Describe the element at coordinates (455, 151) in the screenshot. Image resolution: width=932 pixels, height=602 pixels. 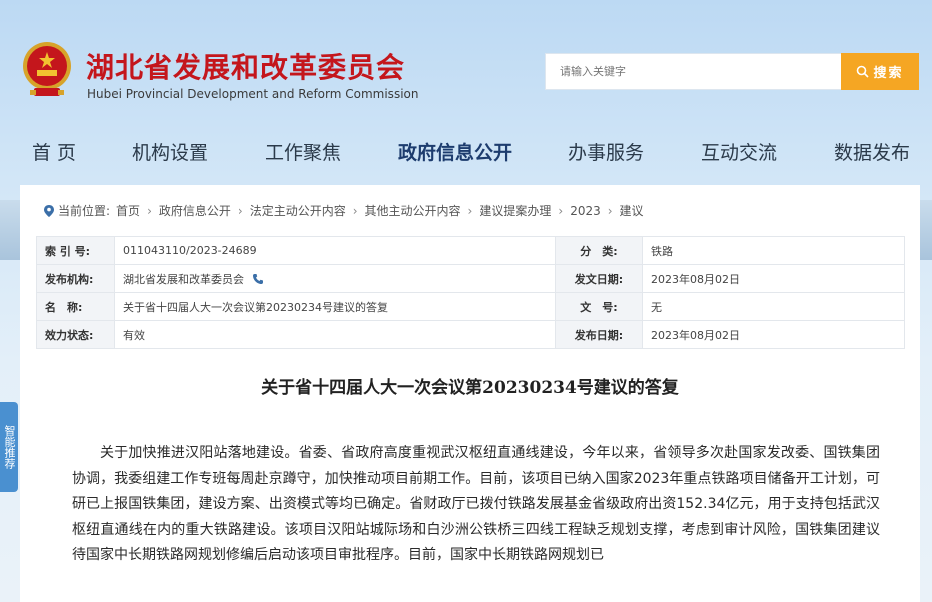
I see `nav-gov-info-disclosure: 政府信息公开` at that location.